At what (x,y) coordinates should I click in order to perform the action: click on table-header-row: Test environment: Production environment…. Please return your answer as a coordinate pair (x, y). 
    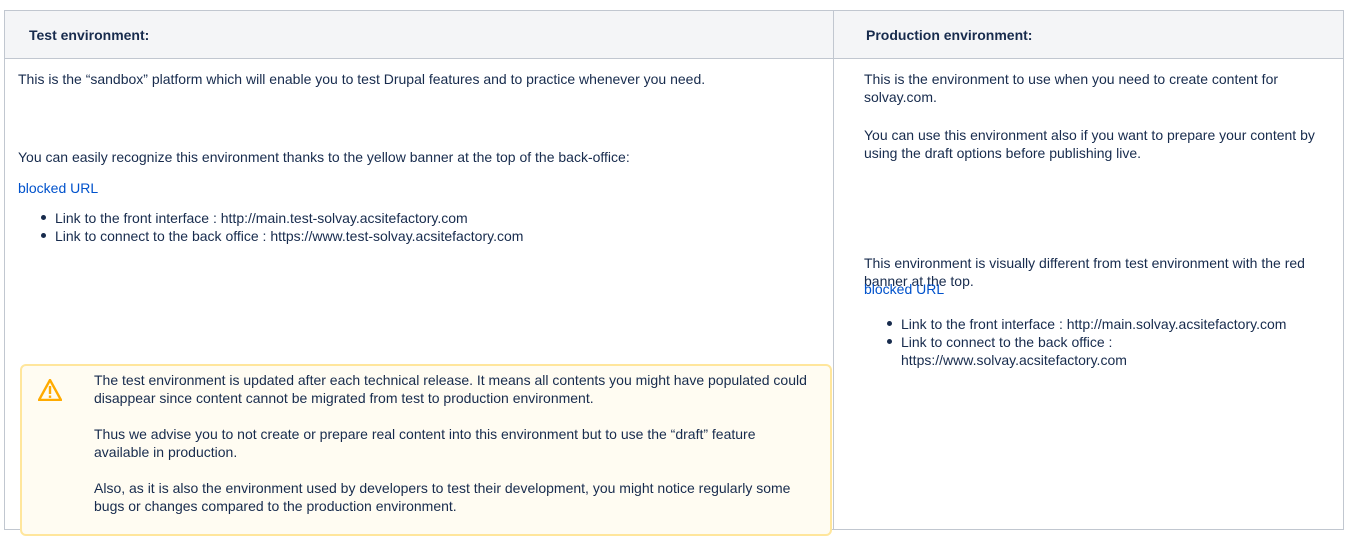
    Looking at the image, I should click on (674, 34).